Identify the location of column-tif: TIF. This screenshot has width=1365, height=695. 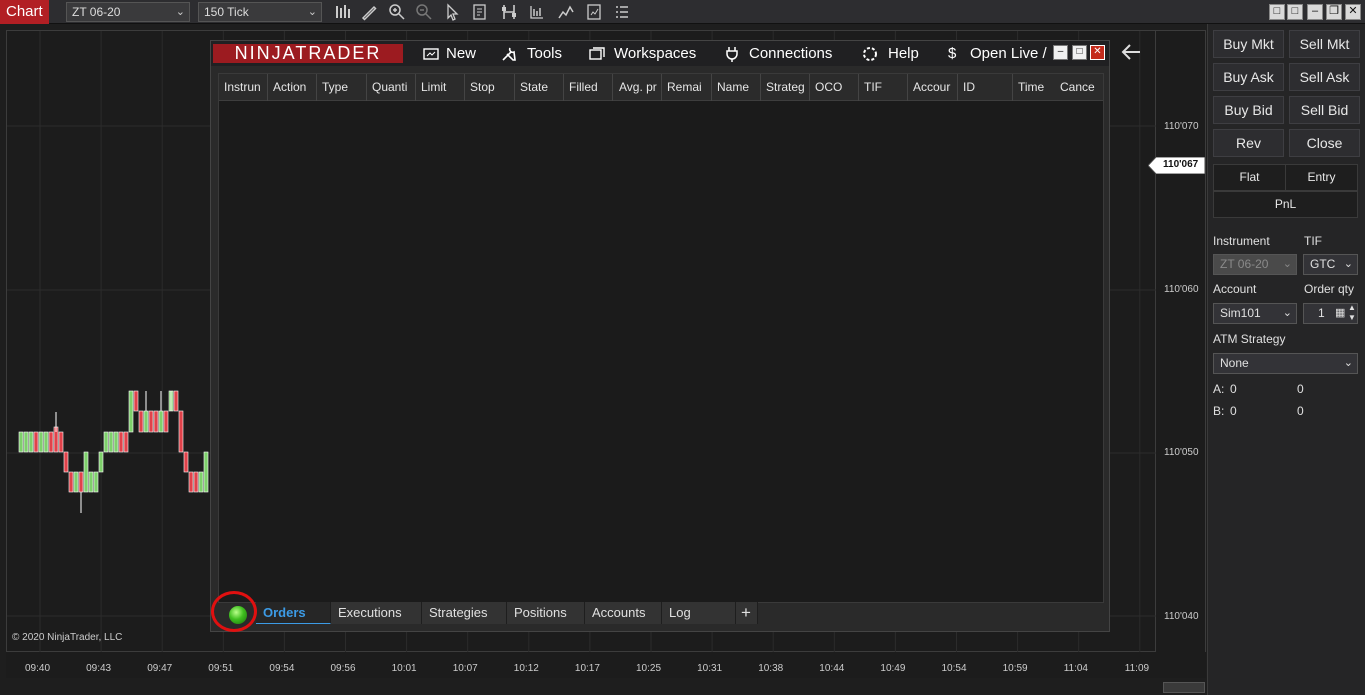
(883, 87).